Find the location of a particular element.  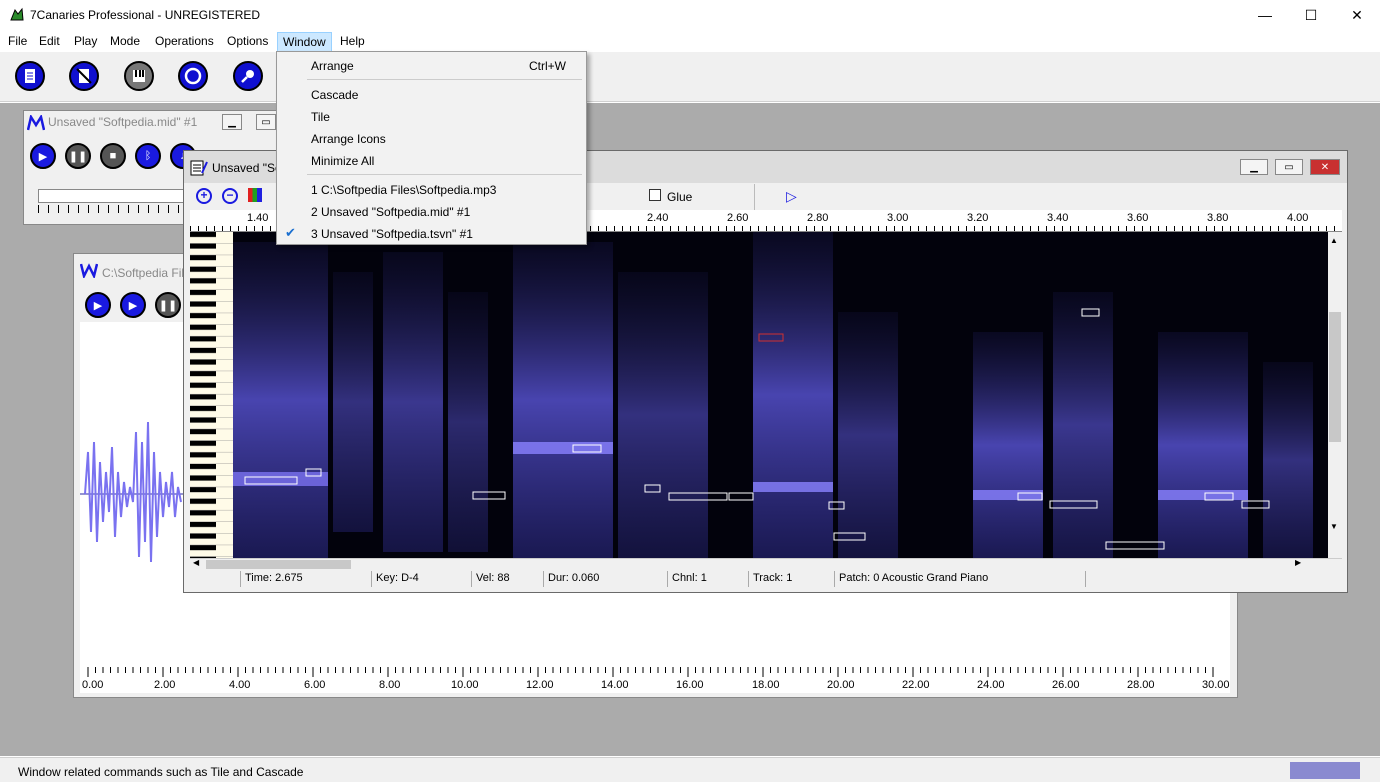

scroll-up-icon: ▲ is located at coordinates (1334, 240).